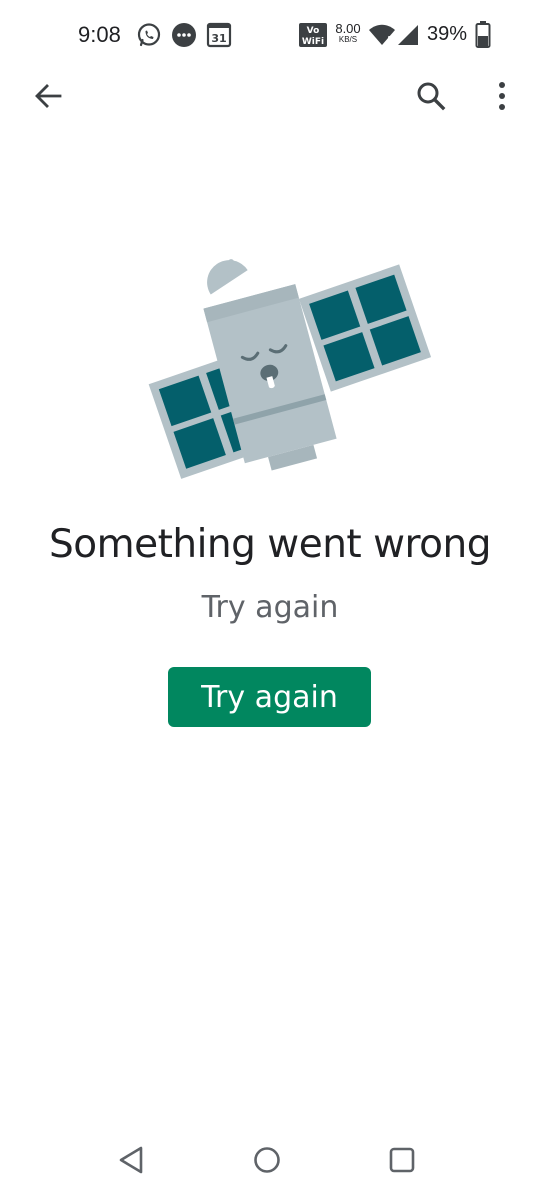 The height and width of the screenshot is (1200, 540). What do you see at coordinates (270, 607) in the screenshot?
I see `error-subtitle: Try again` at bounding box center [270, 607].